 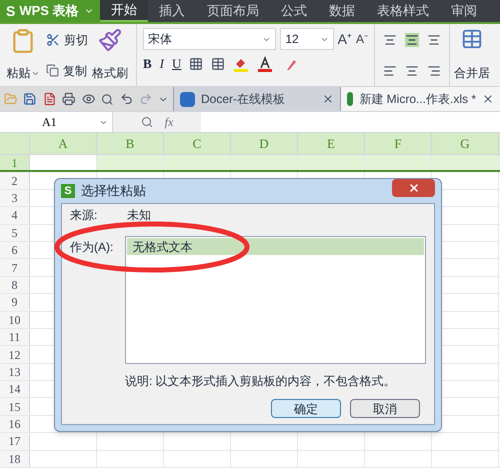 I want to click on align-middle-icon, so click(x=412, y=39).